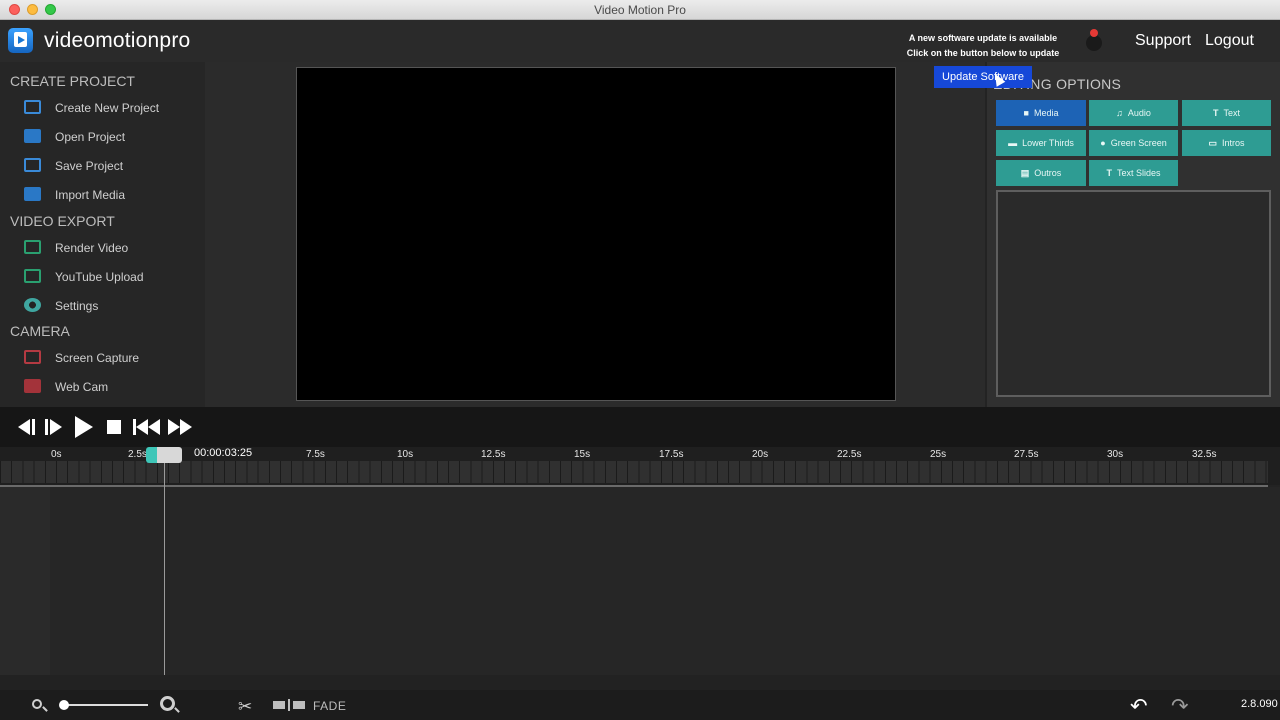  I want to click on intro-icon: ▭, so click(1212, 143).